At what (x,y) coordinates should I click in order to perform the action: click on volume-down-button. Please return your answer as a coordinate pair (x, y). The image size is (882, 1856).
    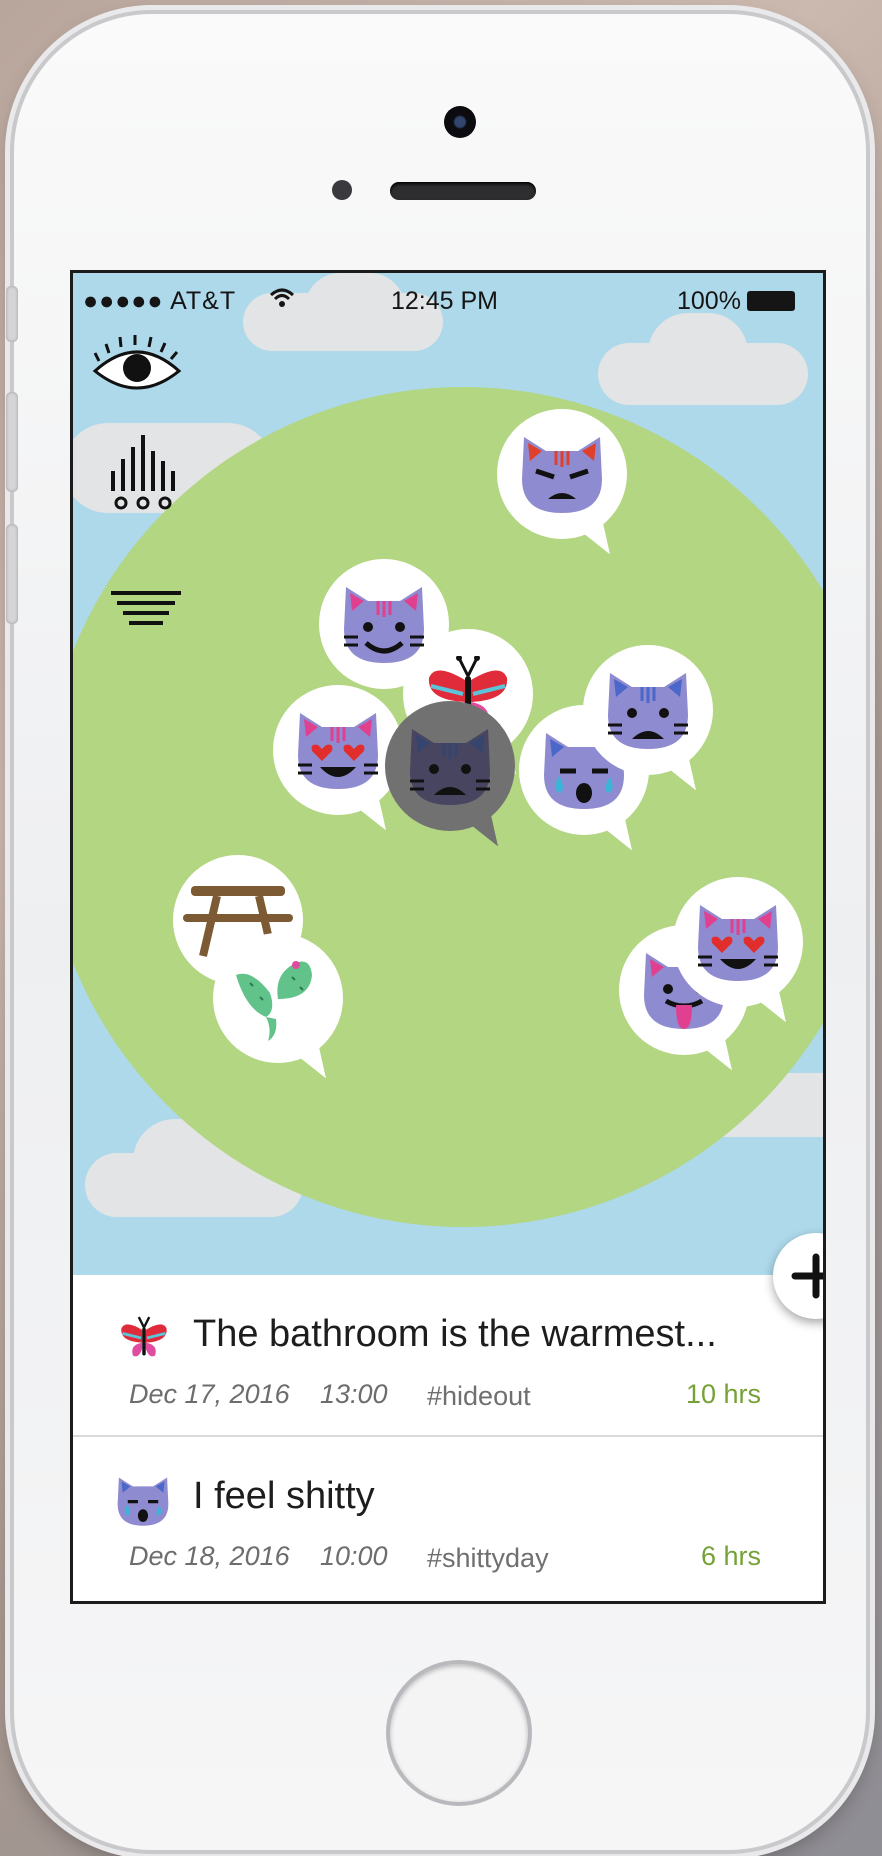
    Looking at the image, I should click on (12, 574).